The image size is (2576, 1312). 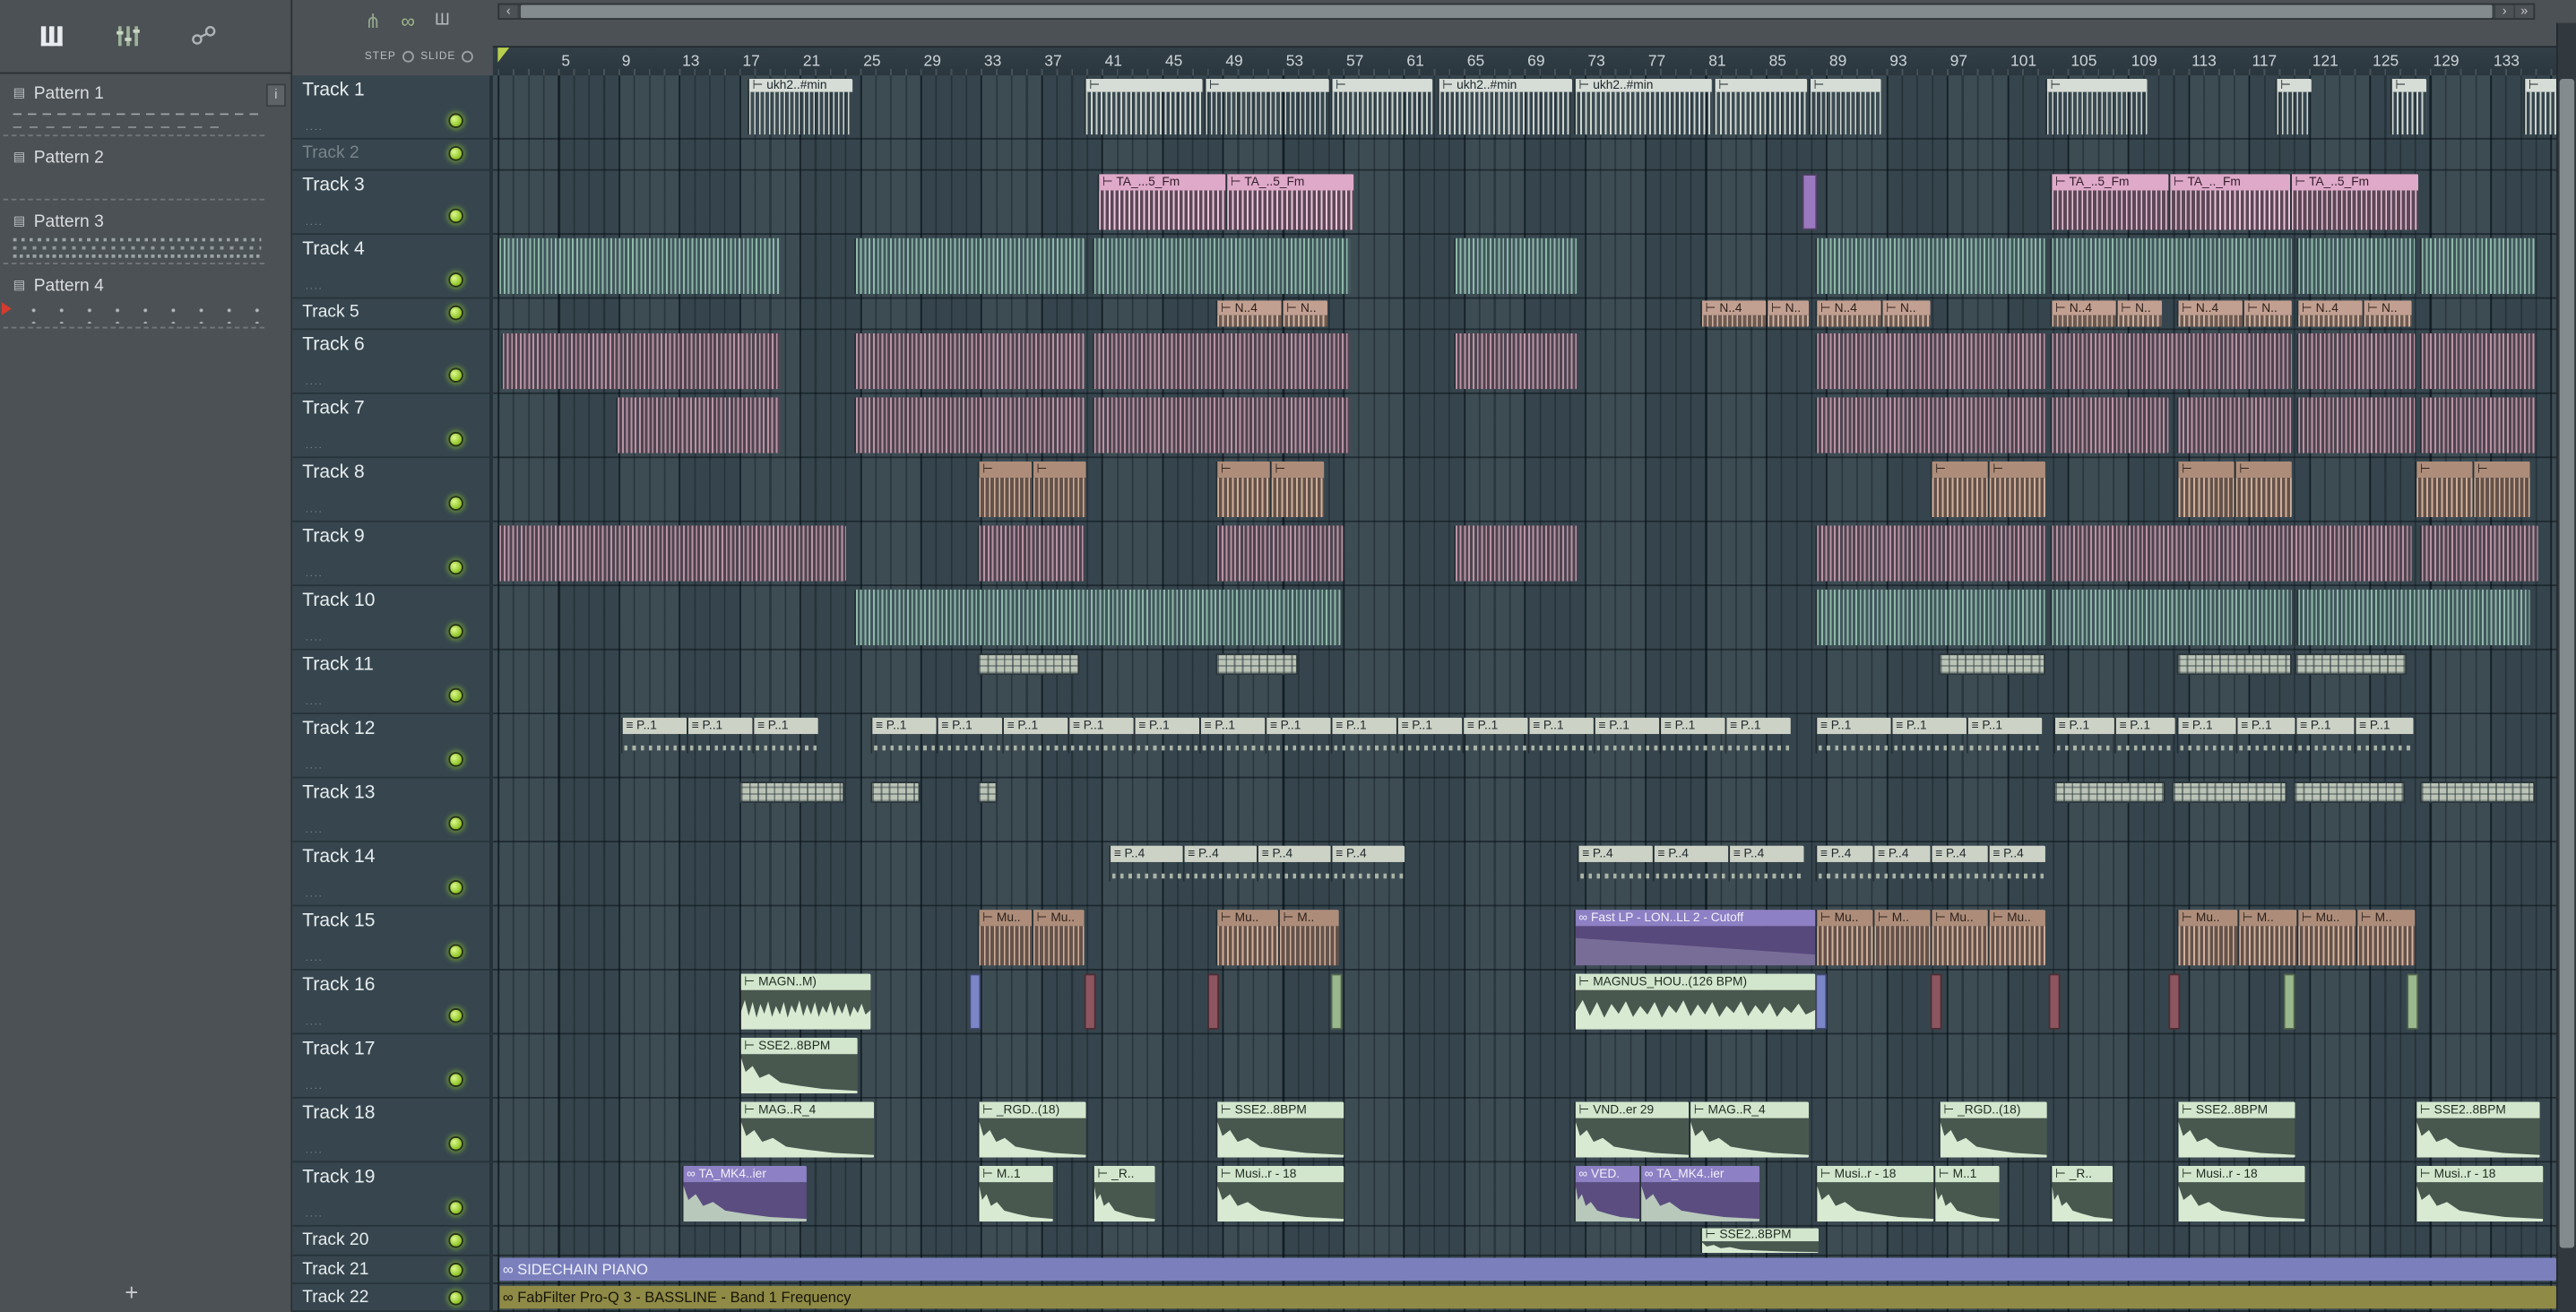 What do you see at coordinates (1606, 1193) in the screenshot?
I see `clip: ∞ VED.` at bounding box center [1606, 1193].